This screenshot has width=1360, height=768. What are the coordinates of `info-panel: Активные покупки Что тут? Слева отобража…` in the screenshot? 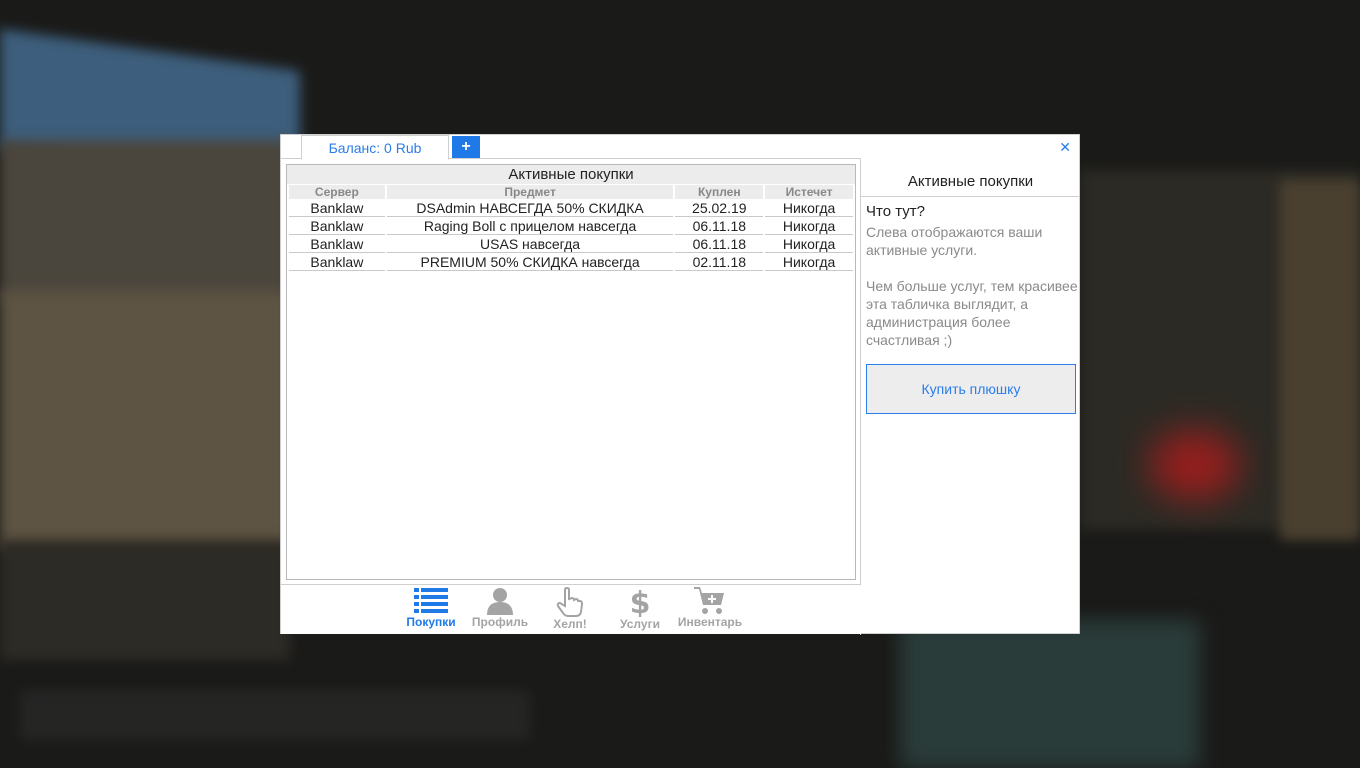 It's located at (970, 396).